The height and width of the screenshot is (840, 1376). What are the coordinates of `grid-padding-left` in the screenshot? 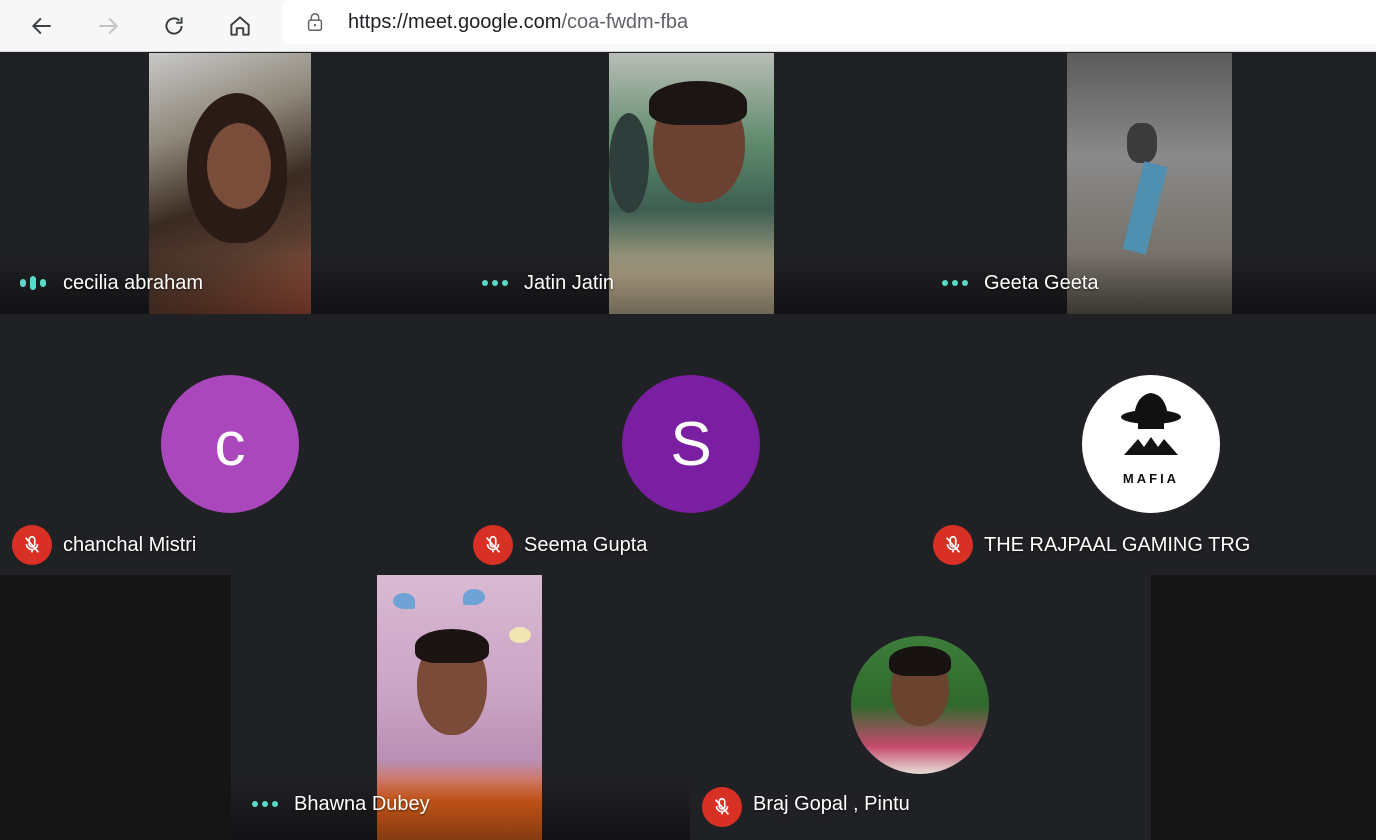 It's located at (115, 707).